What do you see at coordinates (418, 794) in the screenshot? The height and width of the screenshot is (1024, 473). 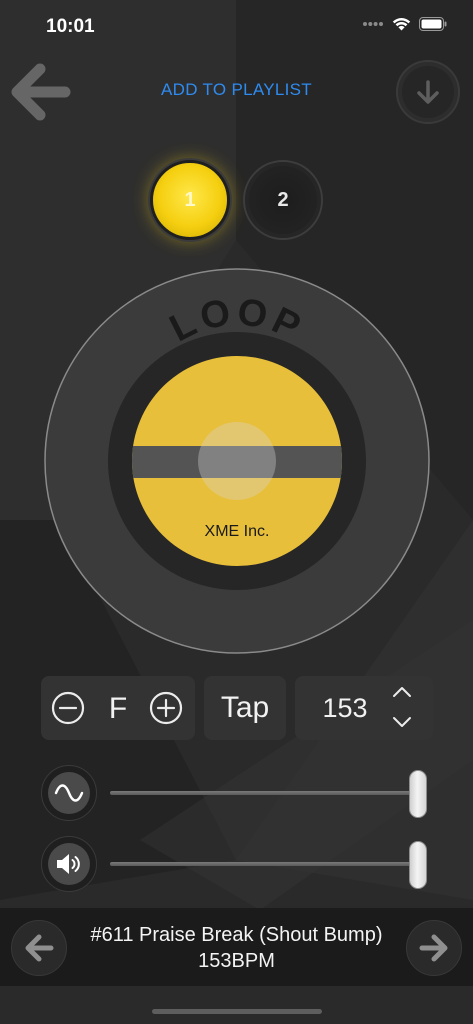 I see `pitch-slider-thumb` at bounding box center [418, 794].